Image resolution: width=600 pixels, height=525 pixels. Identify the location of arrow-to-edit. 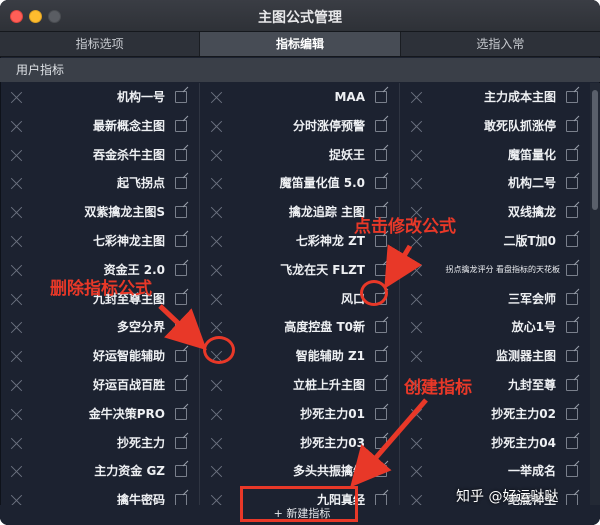
(403, 266).